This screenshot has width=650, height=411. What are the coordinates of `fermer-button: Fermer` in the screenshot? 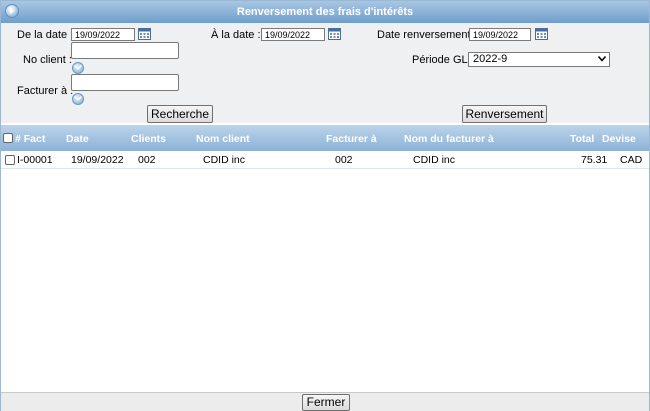 It's located at (326, 402).